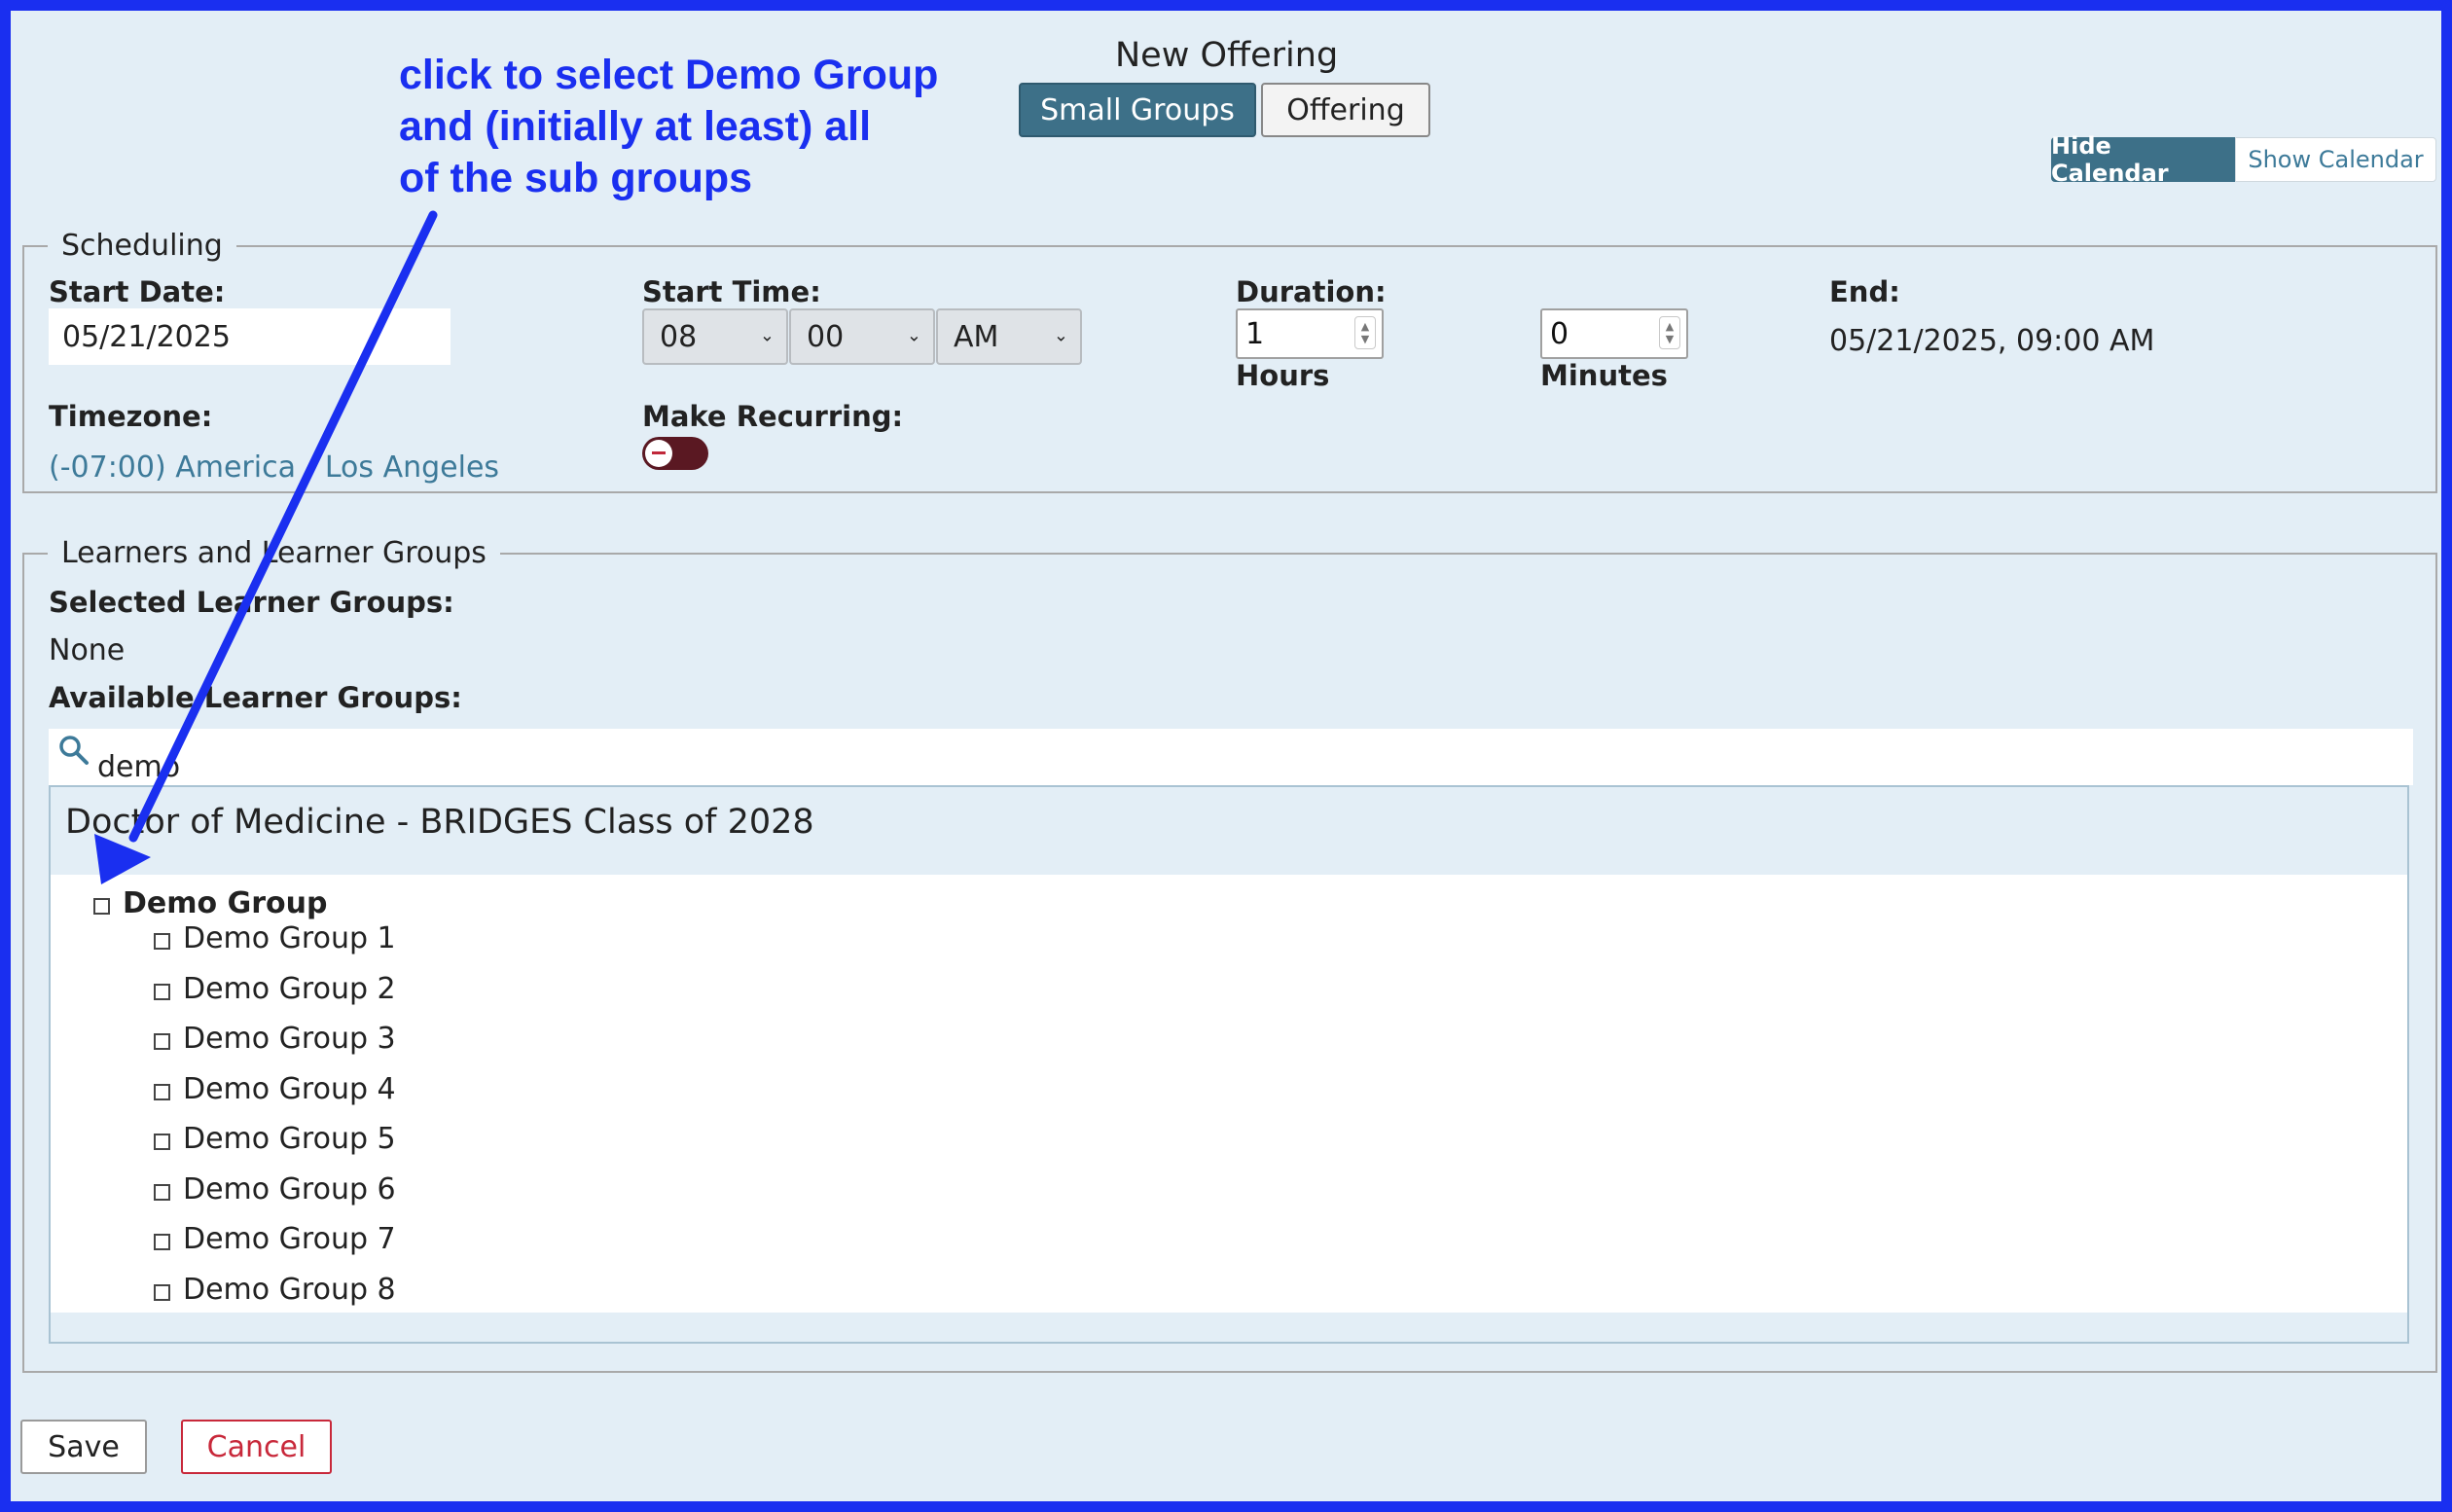  I want to click on ampm-select: AM ⌄, so click(1009, 336).